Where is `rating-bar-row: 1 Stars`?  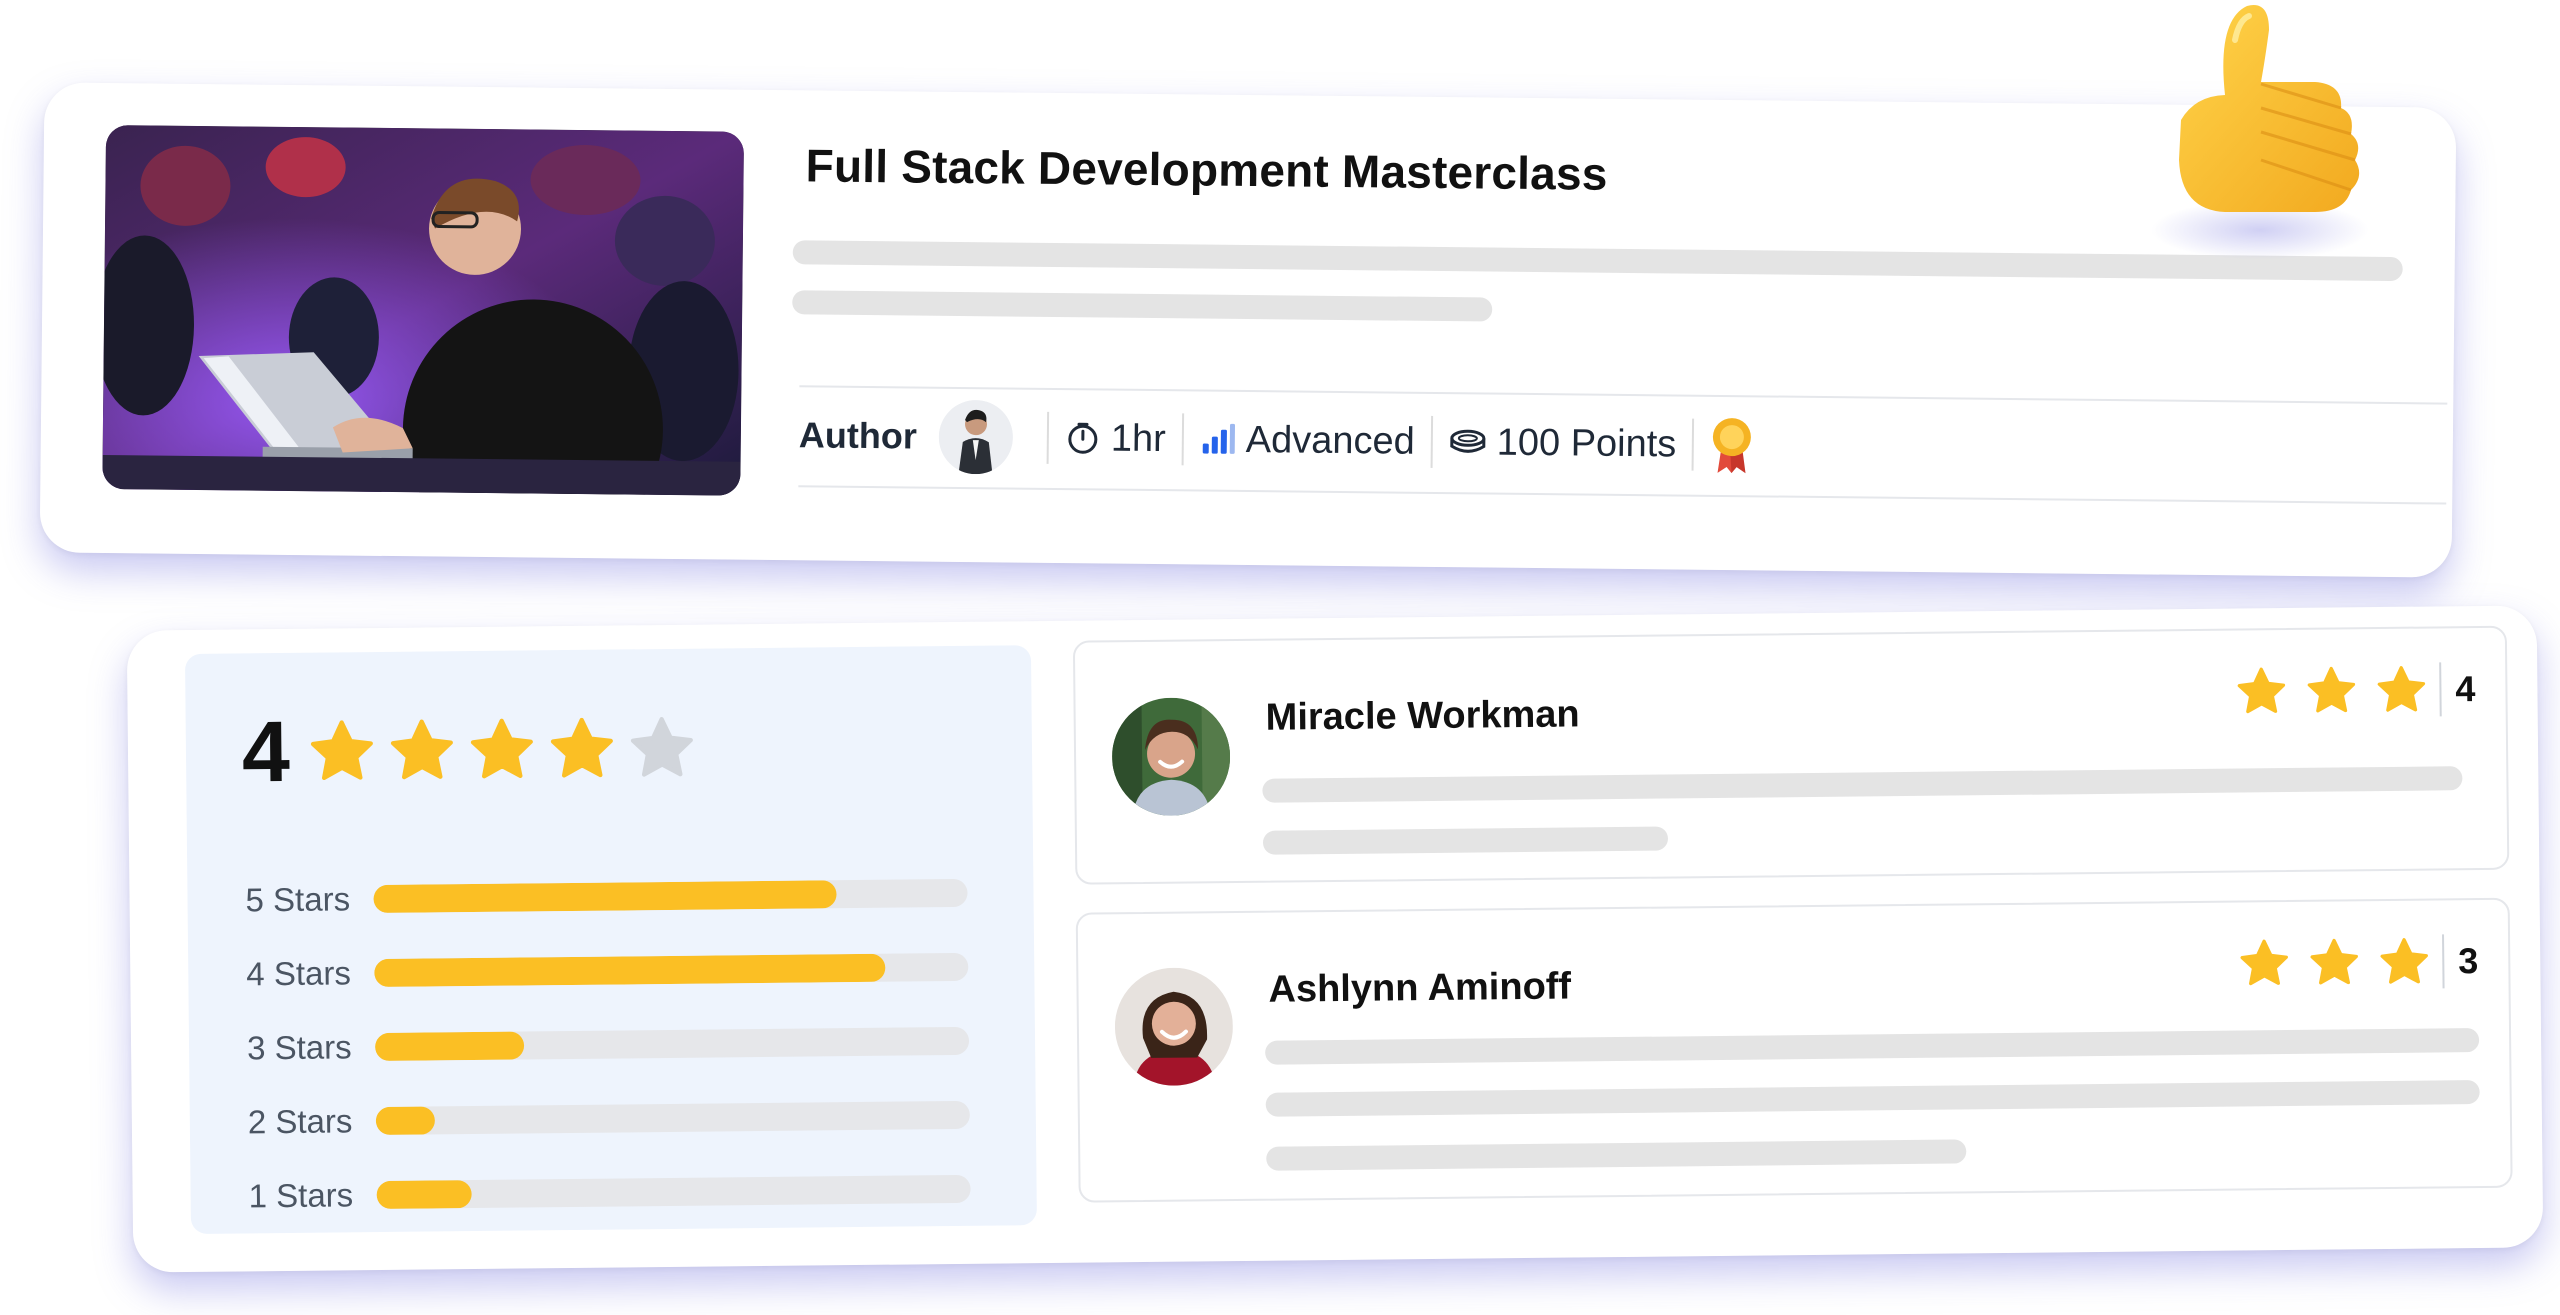
rating-bar-row: 1 Stars is located at coordinates (613, 1193).